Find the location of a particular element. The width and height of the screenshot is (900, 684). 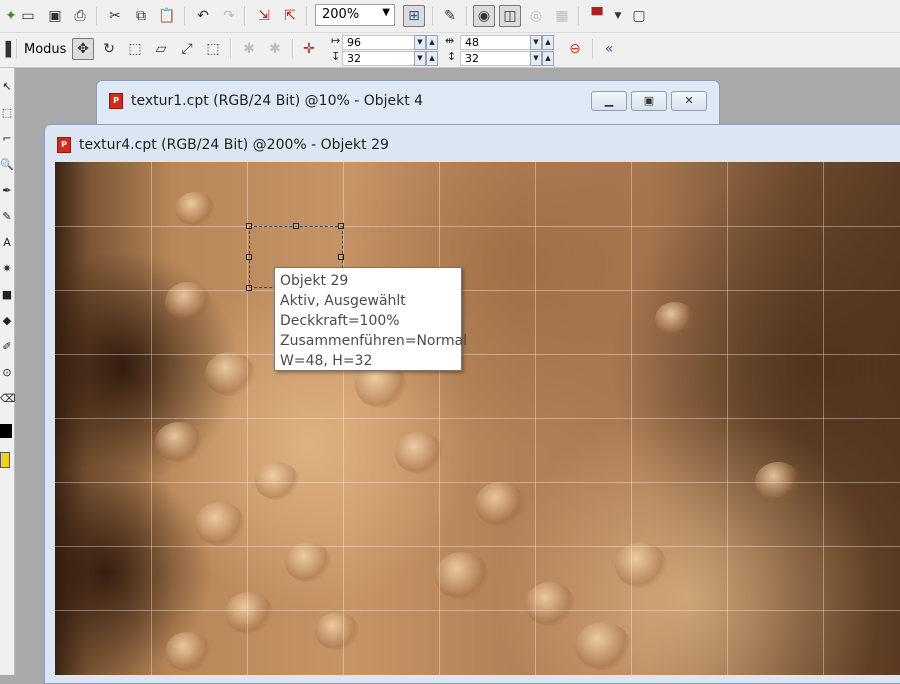

y-position-icon: ↧ is located at coordinates (336, 56).